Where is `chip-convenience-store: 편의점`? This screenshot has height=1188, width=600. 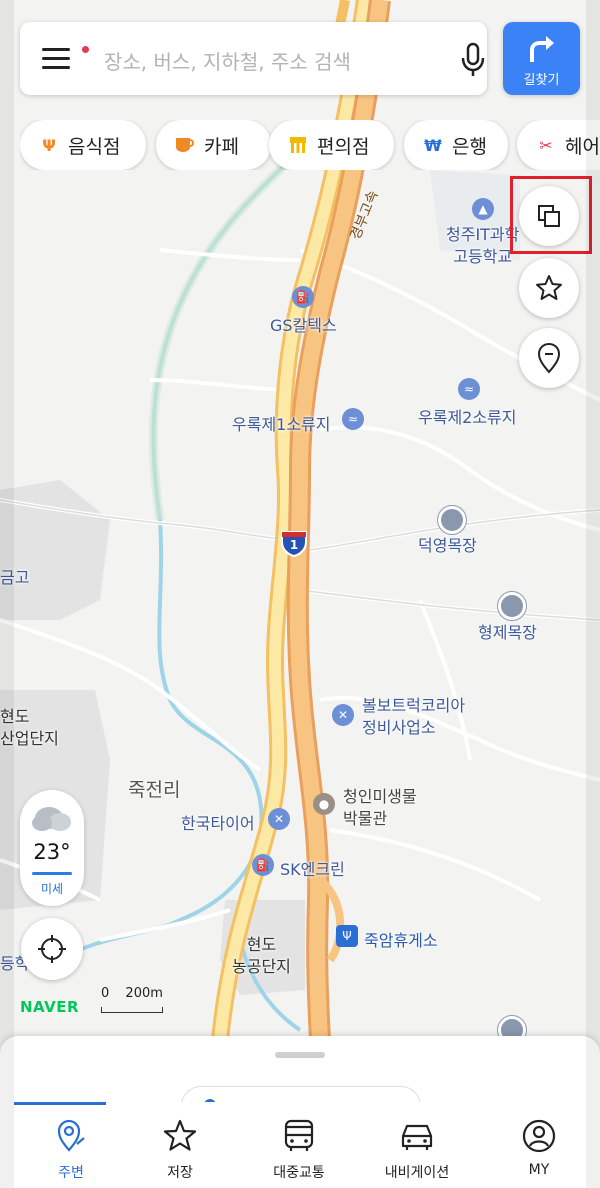
chip-convenience-store: 편의점 is located at coordinates (331, 145).